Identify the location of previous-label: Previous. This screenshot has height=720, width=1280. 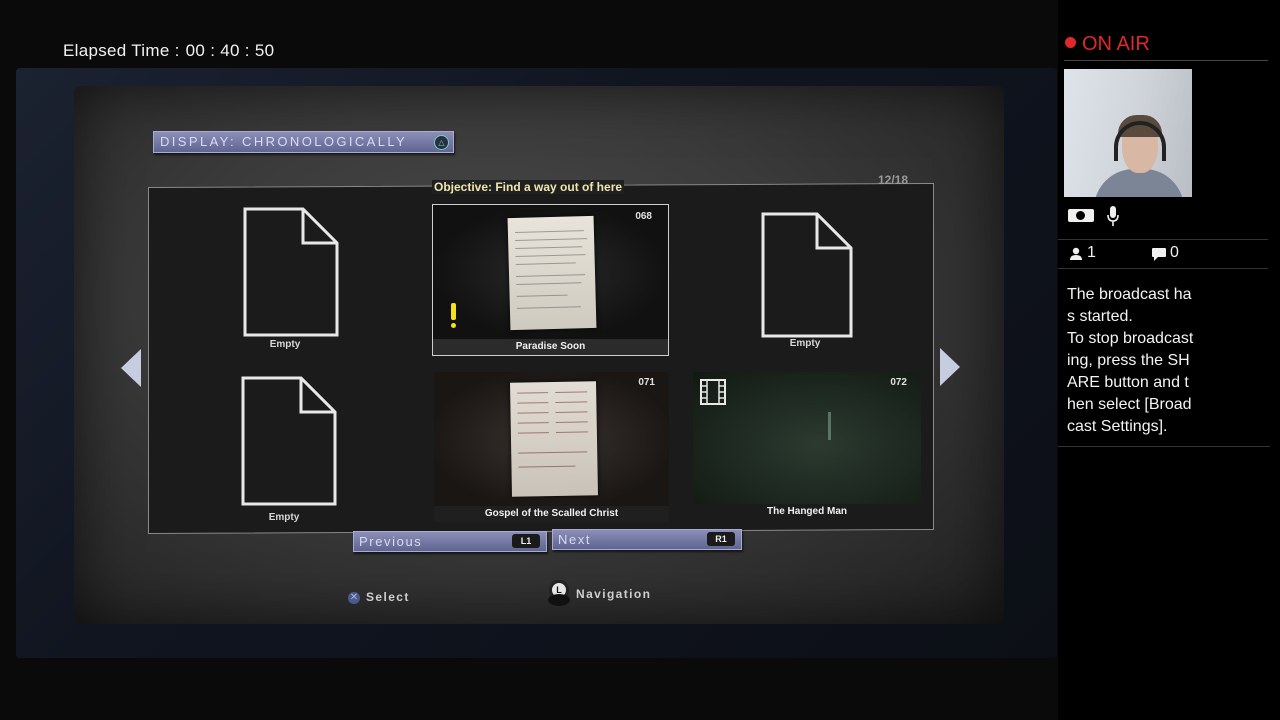
(391, 541).